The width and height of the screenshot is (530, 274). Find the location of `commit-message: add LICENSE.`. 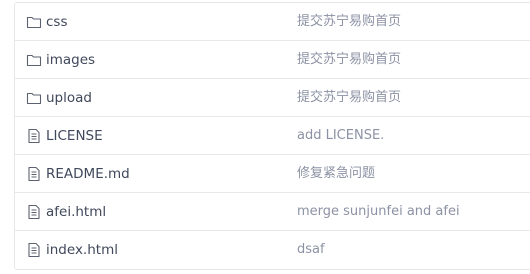

commit-message: add LICENSE. is located at coordinates (340, 136).